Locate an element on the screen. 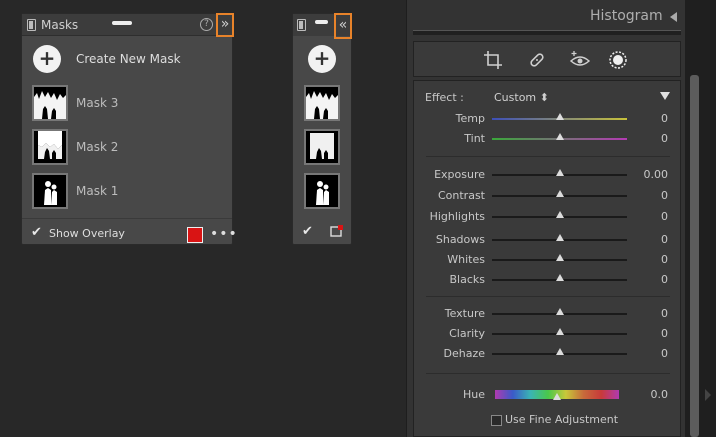 This screenshot has width=716, height=437. masks-panel-header: Masks ? » is located at coordinates (128, 25).